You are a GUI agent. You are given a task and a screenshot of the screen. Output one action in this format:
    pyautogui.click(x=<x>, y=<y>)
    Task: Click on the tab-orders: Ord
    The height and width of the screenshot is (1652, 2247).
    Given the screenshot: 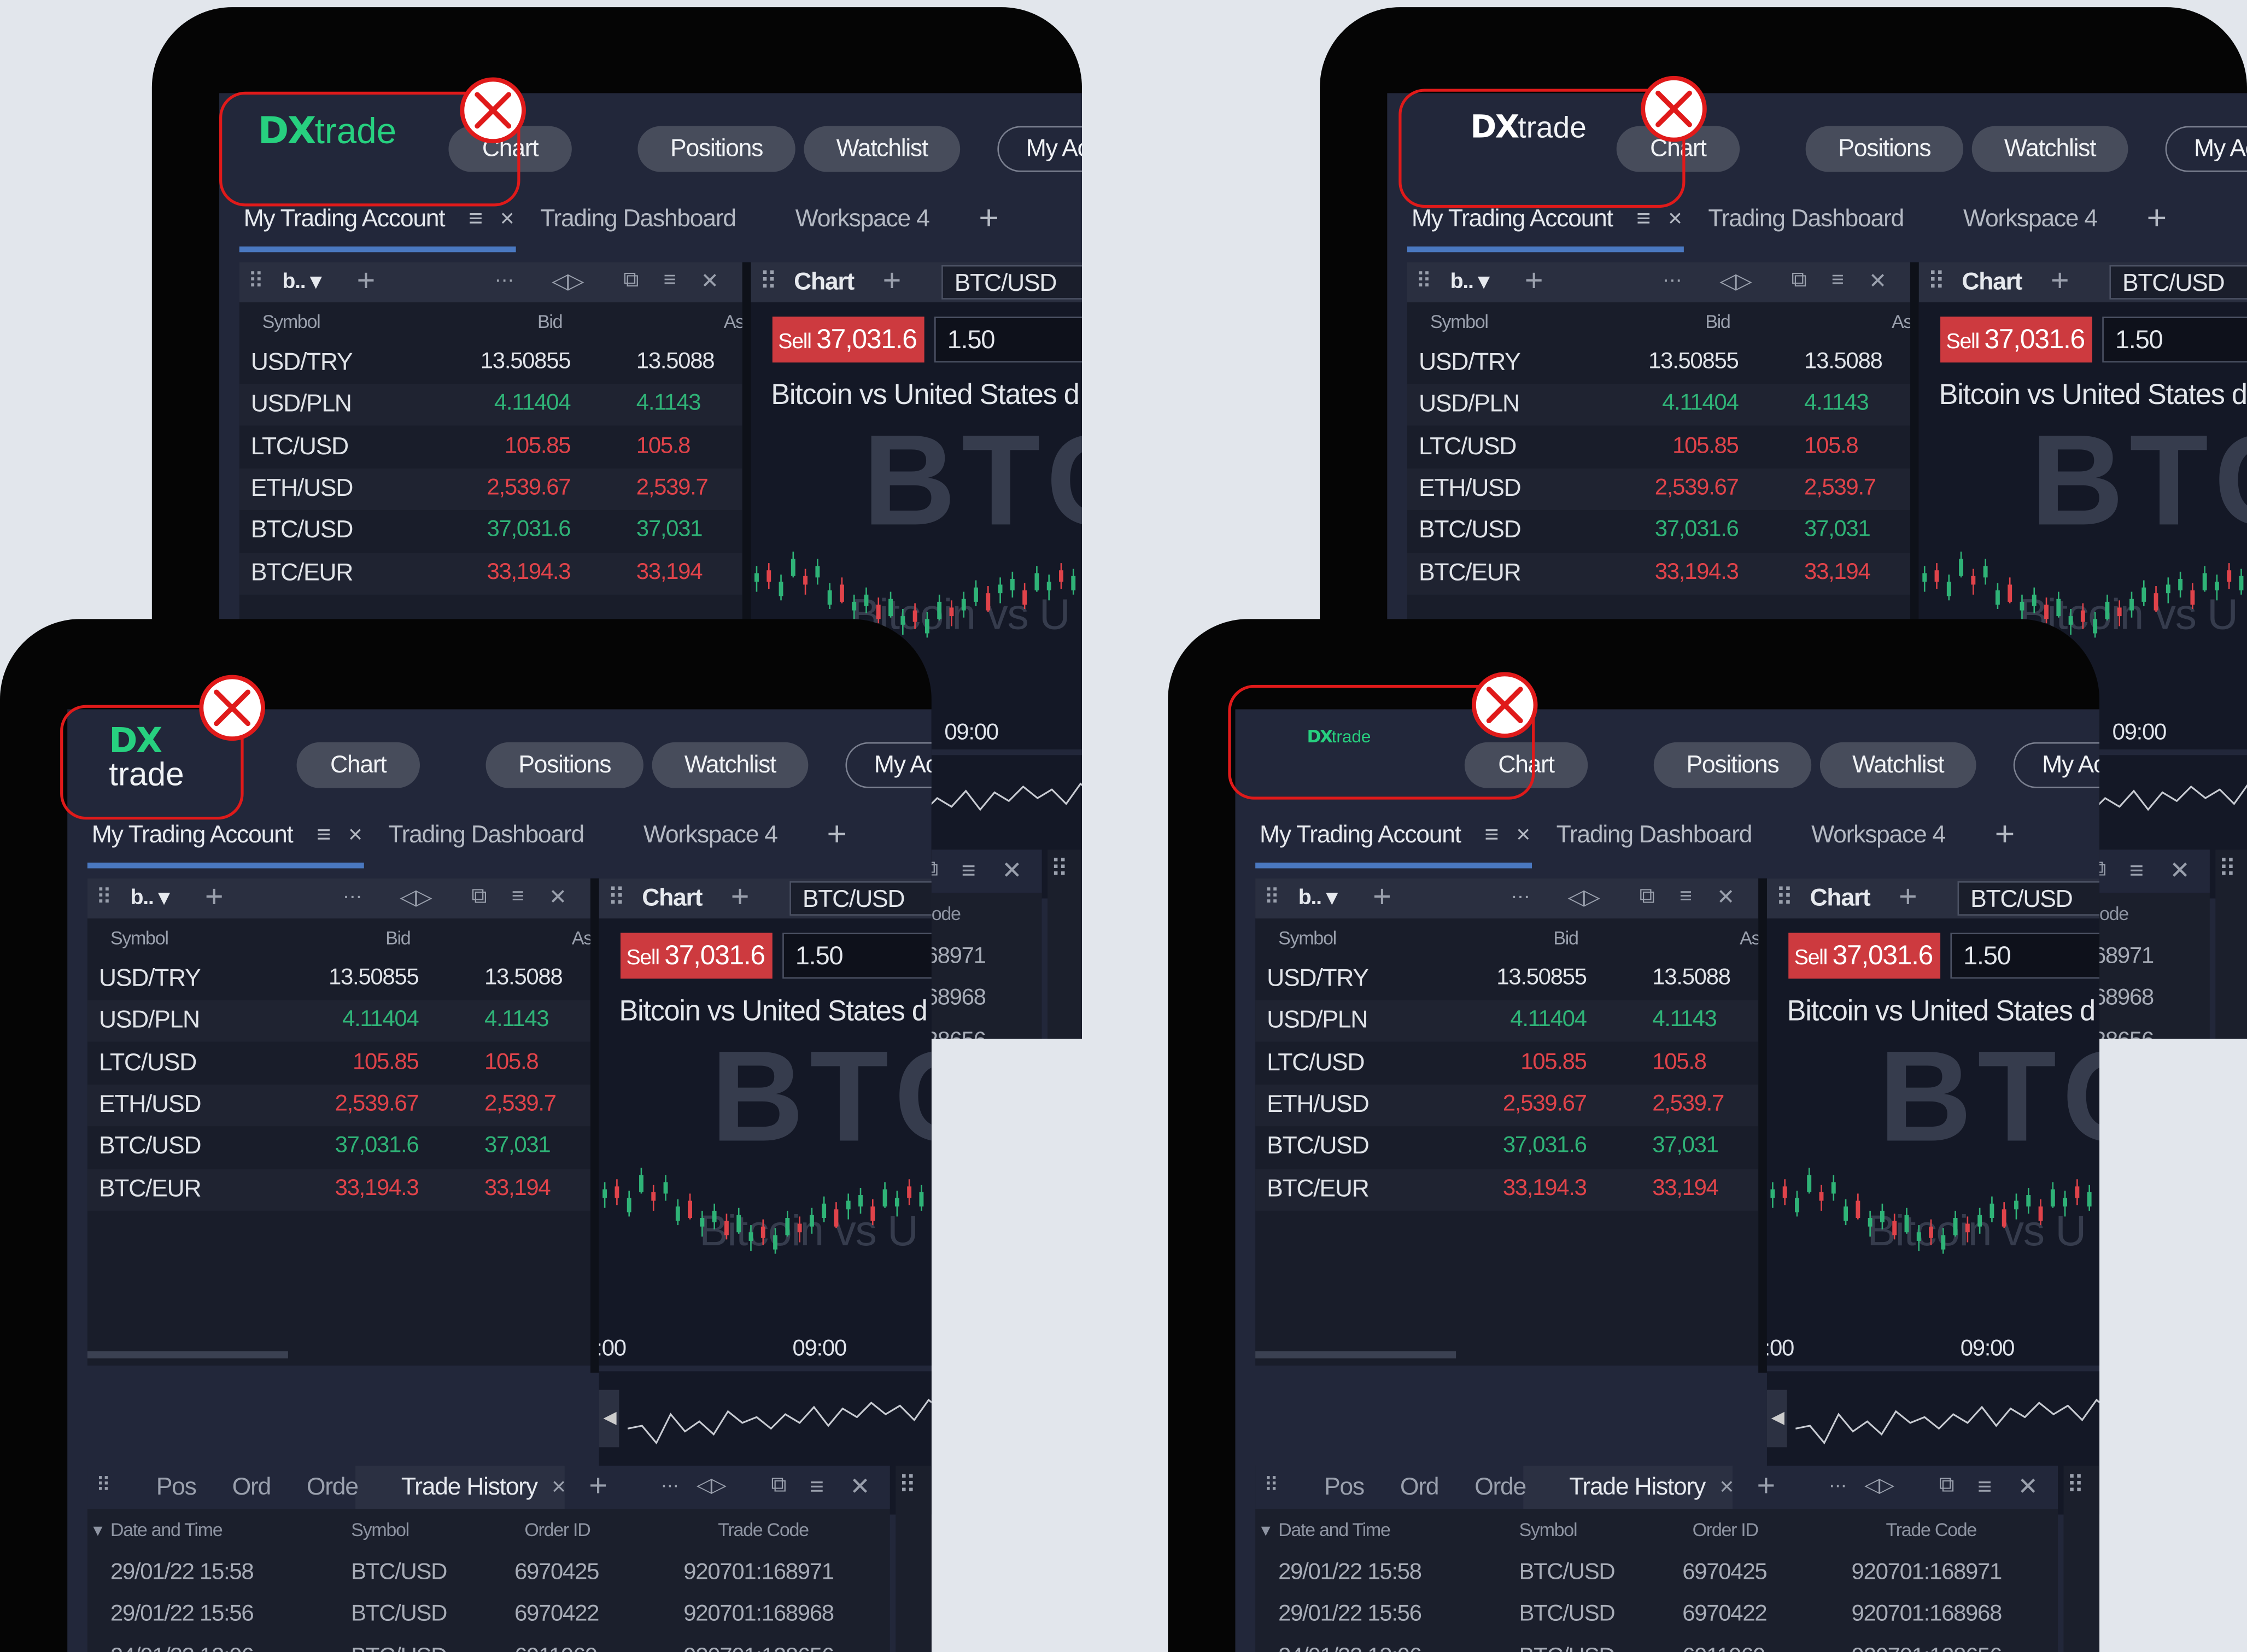 What is the action you would take?
    pyautogui.click(x=252, y=1488)
    